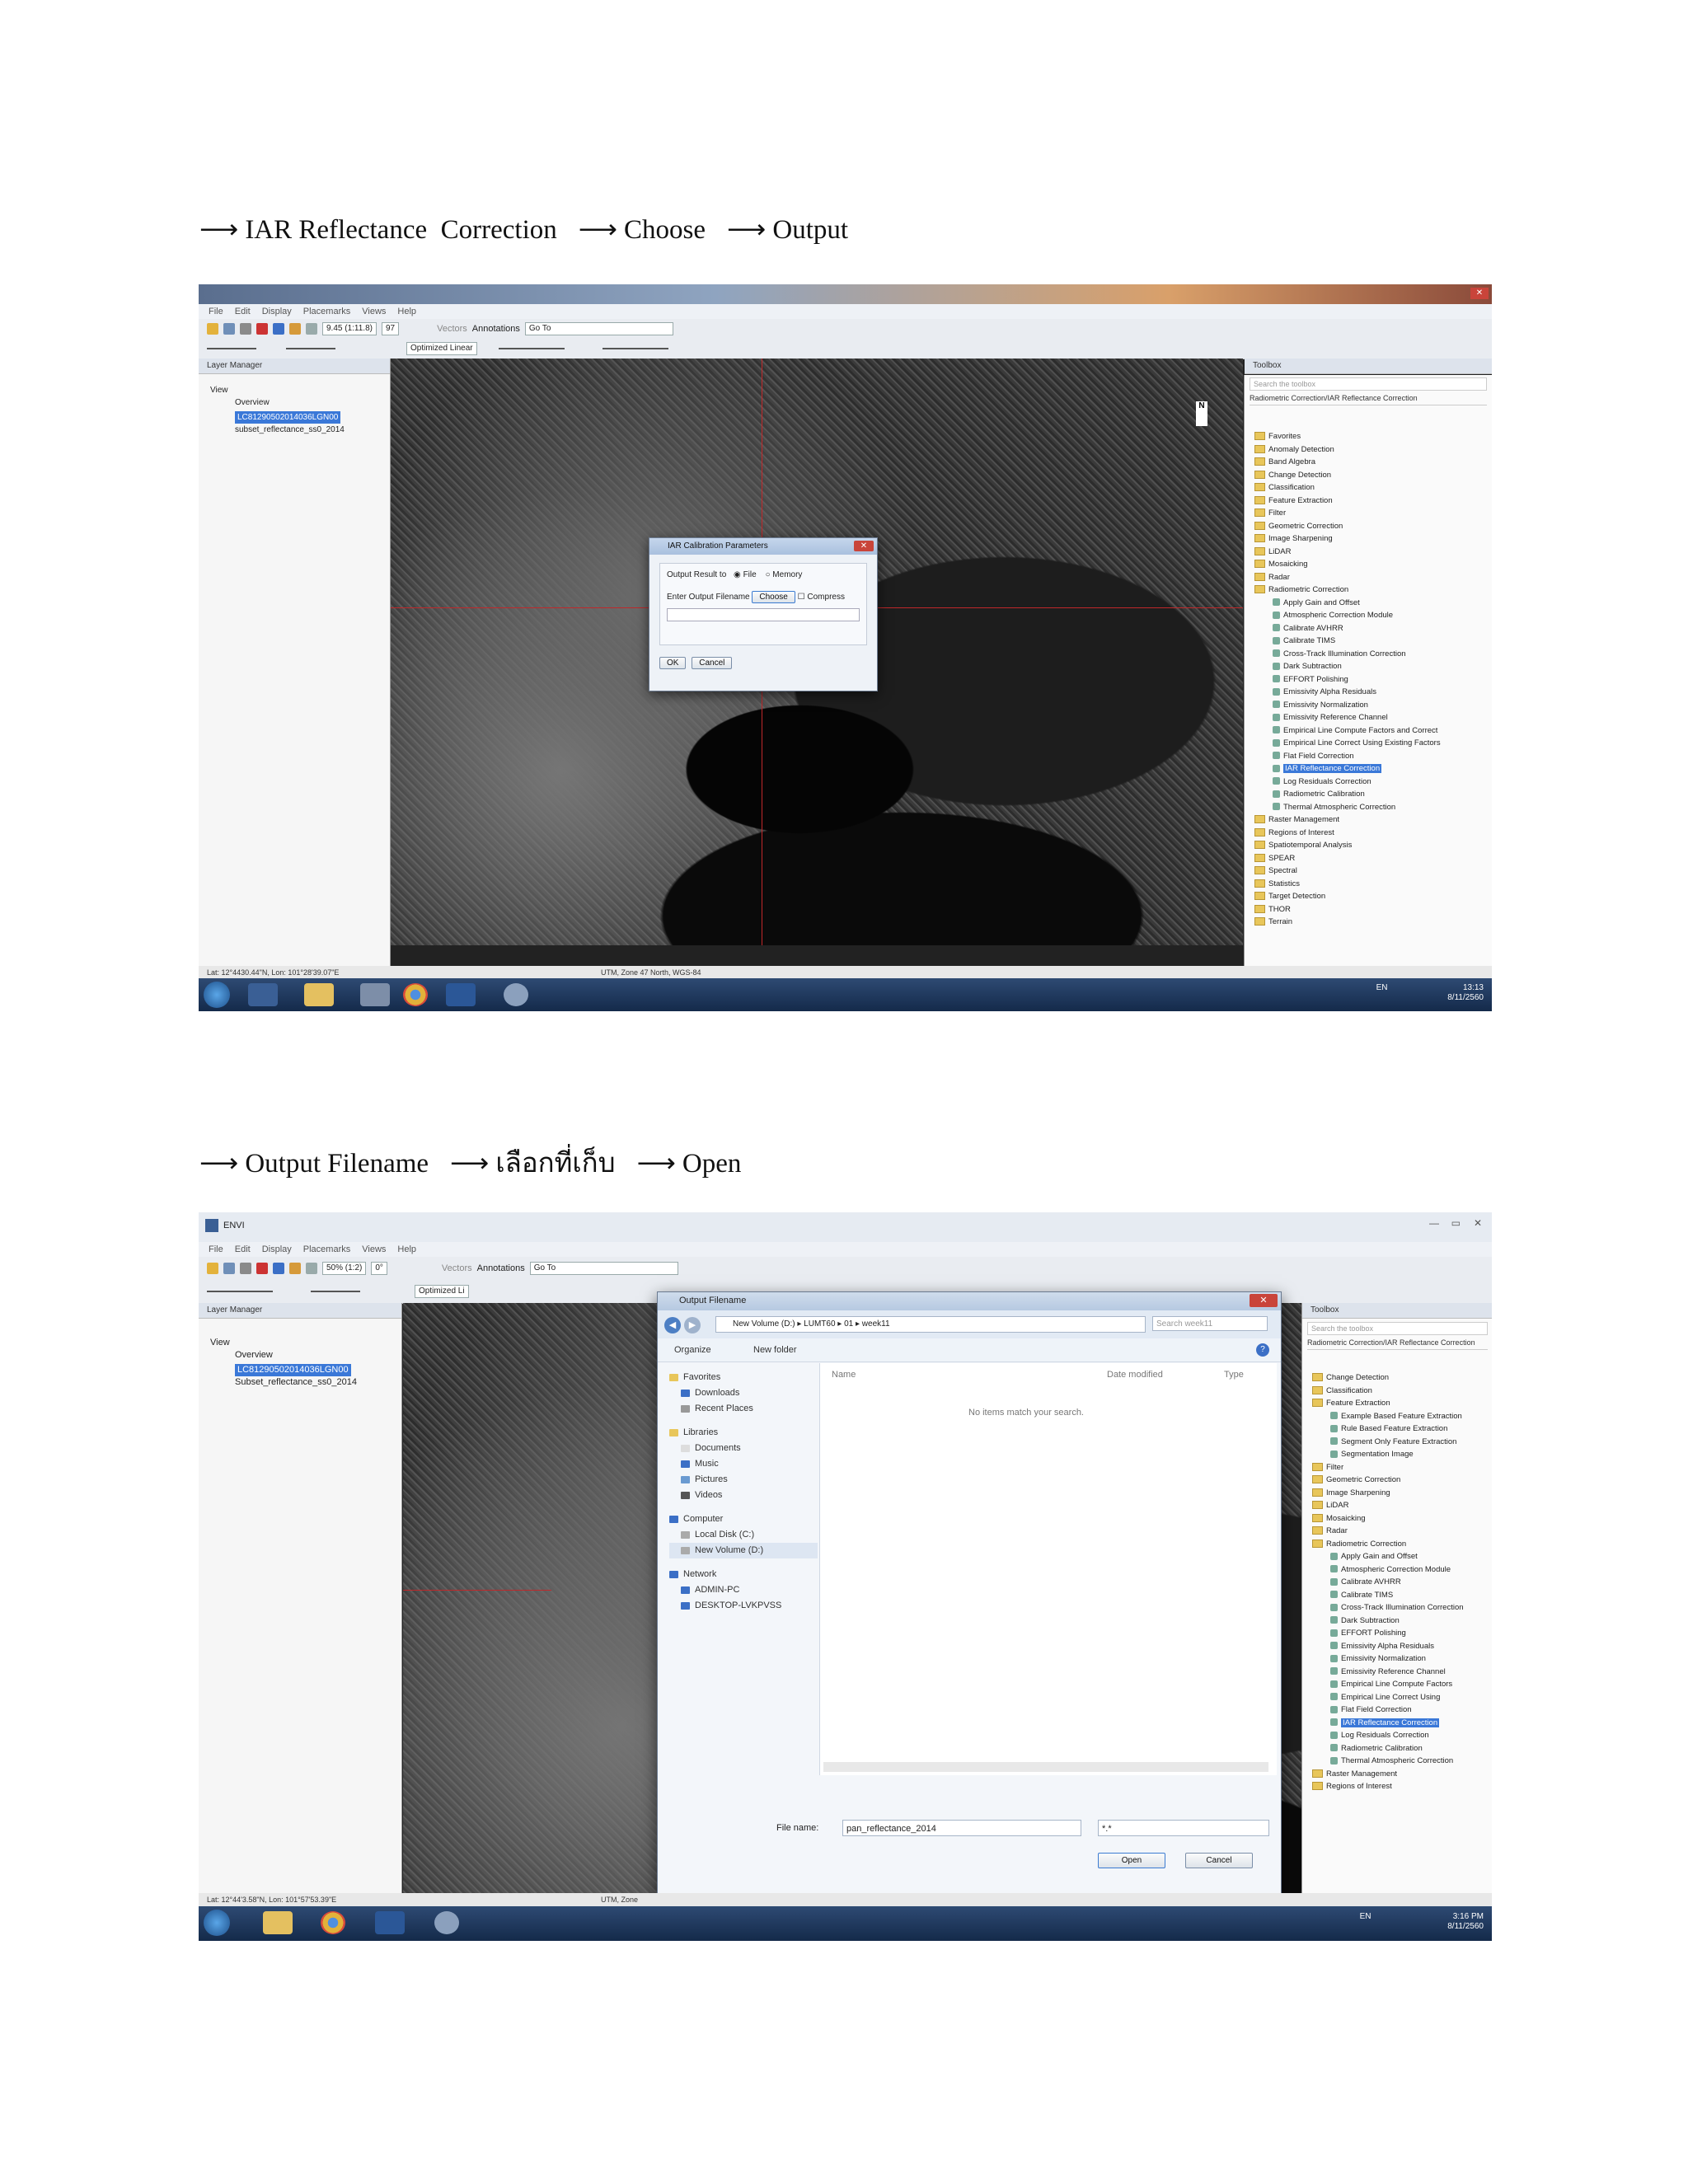 The height and width of the screenshot is (2184, 1688). Describe the element at coordinates (1402, 1544) in the screenshot. I see `toolbox-item: Radiometric Correction` at that location.